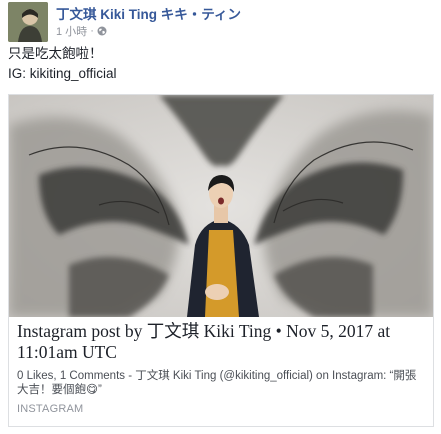  Describe the element at coordinates (50, 409) in the screenshot. I see `link-preview-source: INSTAGRAM` at that location.